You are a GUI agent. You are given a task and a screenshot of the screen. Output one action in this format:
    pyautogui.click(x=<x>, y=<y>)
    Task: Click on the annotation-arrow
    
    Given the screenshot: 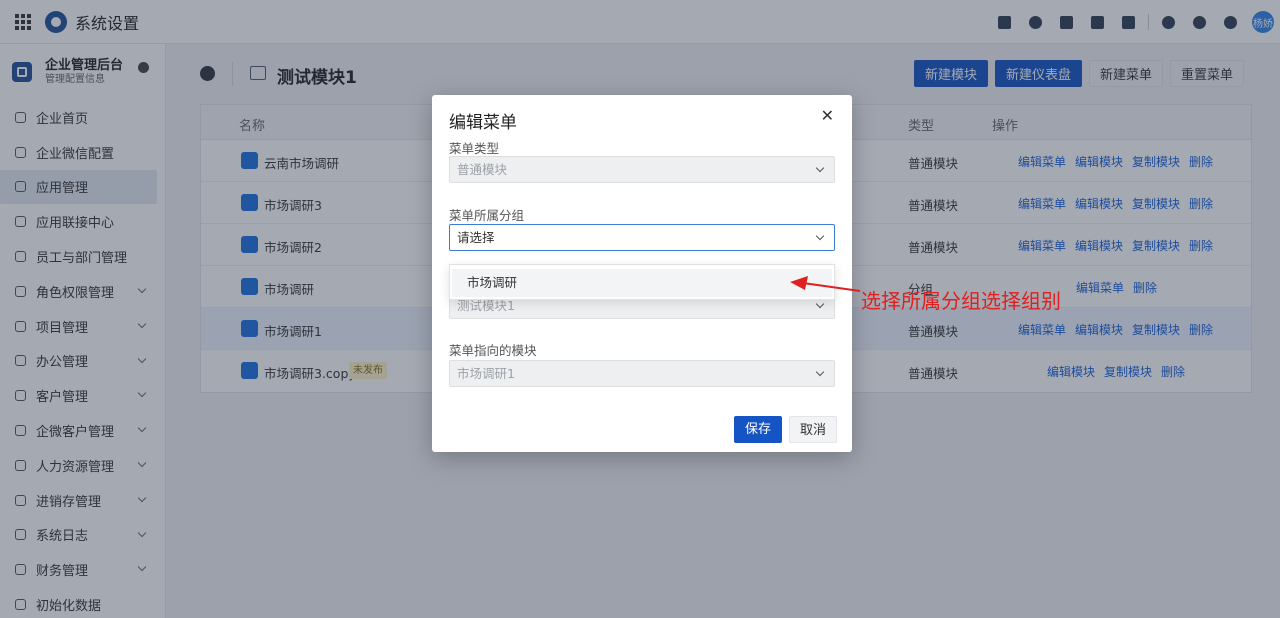 What is the action you would take?
    pyautogui.click(x=825, y=284)
    